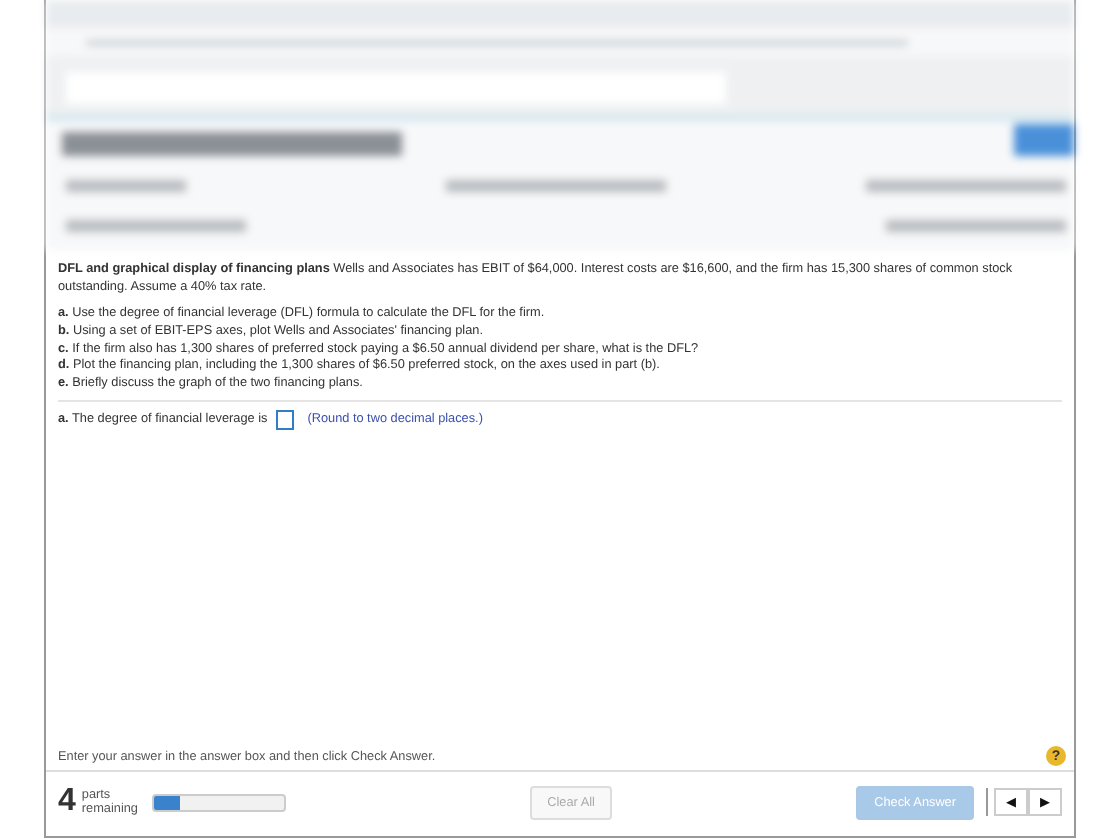 The width and height of the screenshot is (1120, 840). I want to click on parts-count: 4, so click(67, 802).